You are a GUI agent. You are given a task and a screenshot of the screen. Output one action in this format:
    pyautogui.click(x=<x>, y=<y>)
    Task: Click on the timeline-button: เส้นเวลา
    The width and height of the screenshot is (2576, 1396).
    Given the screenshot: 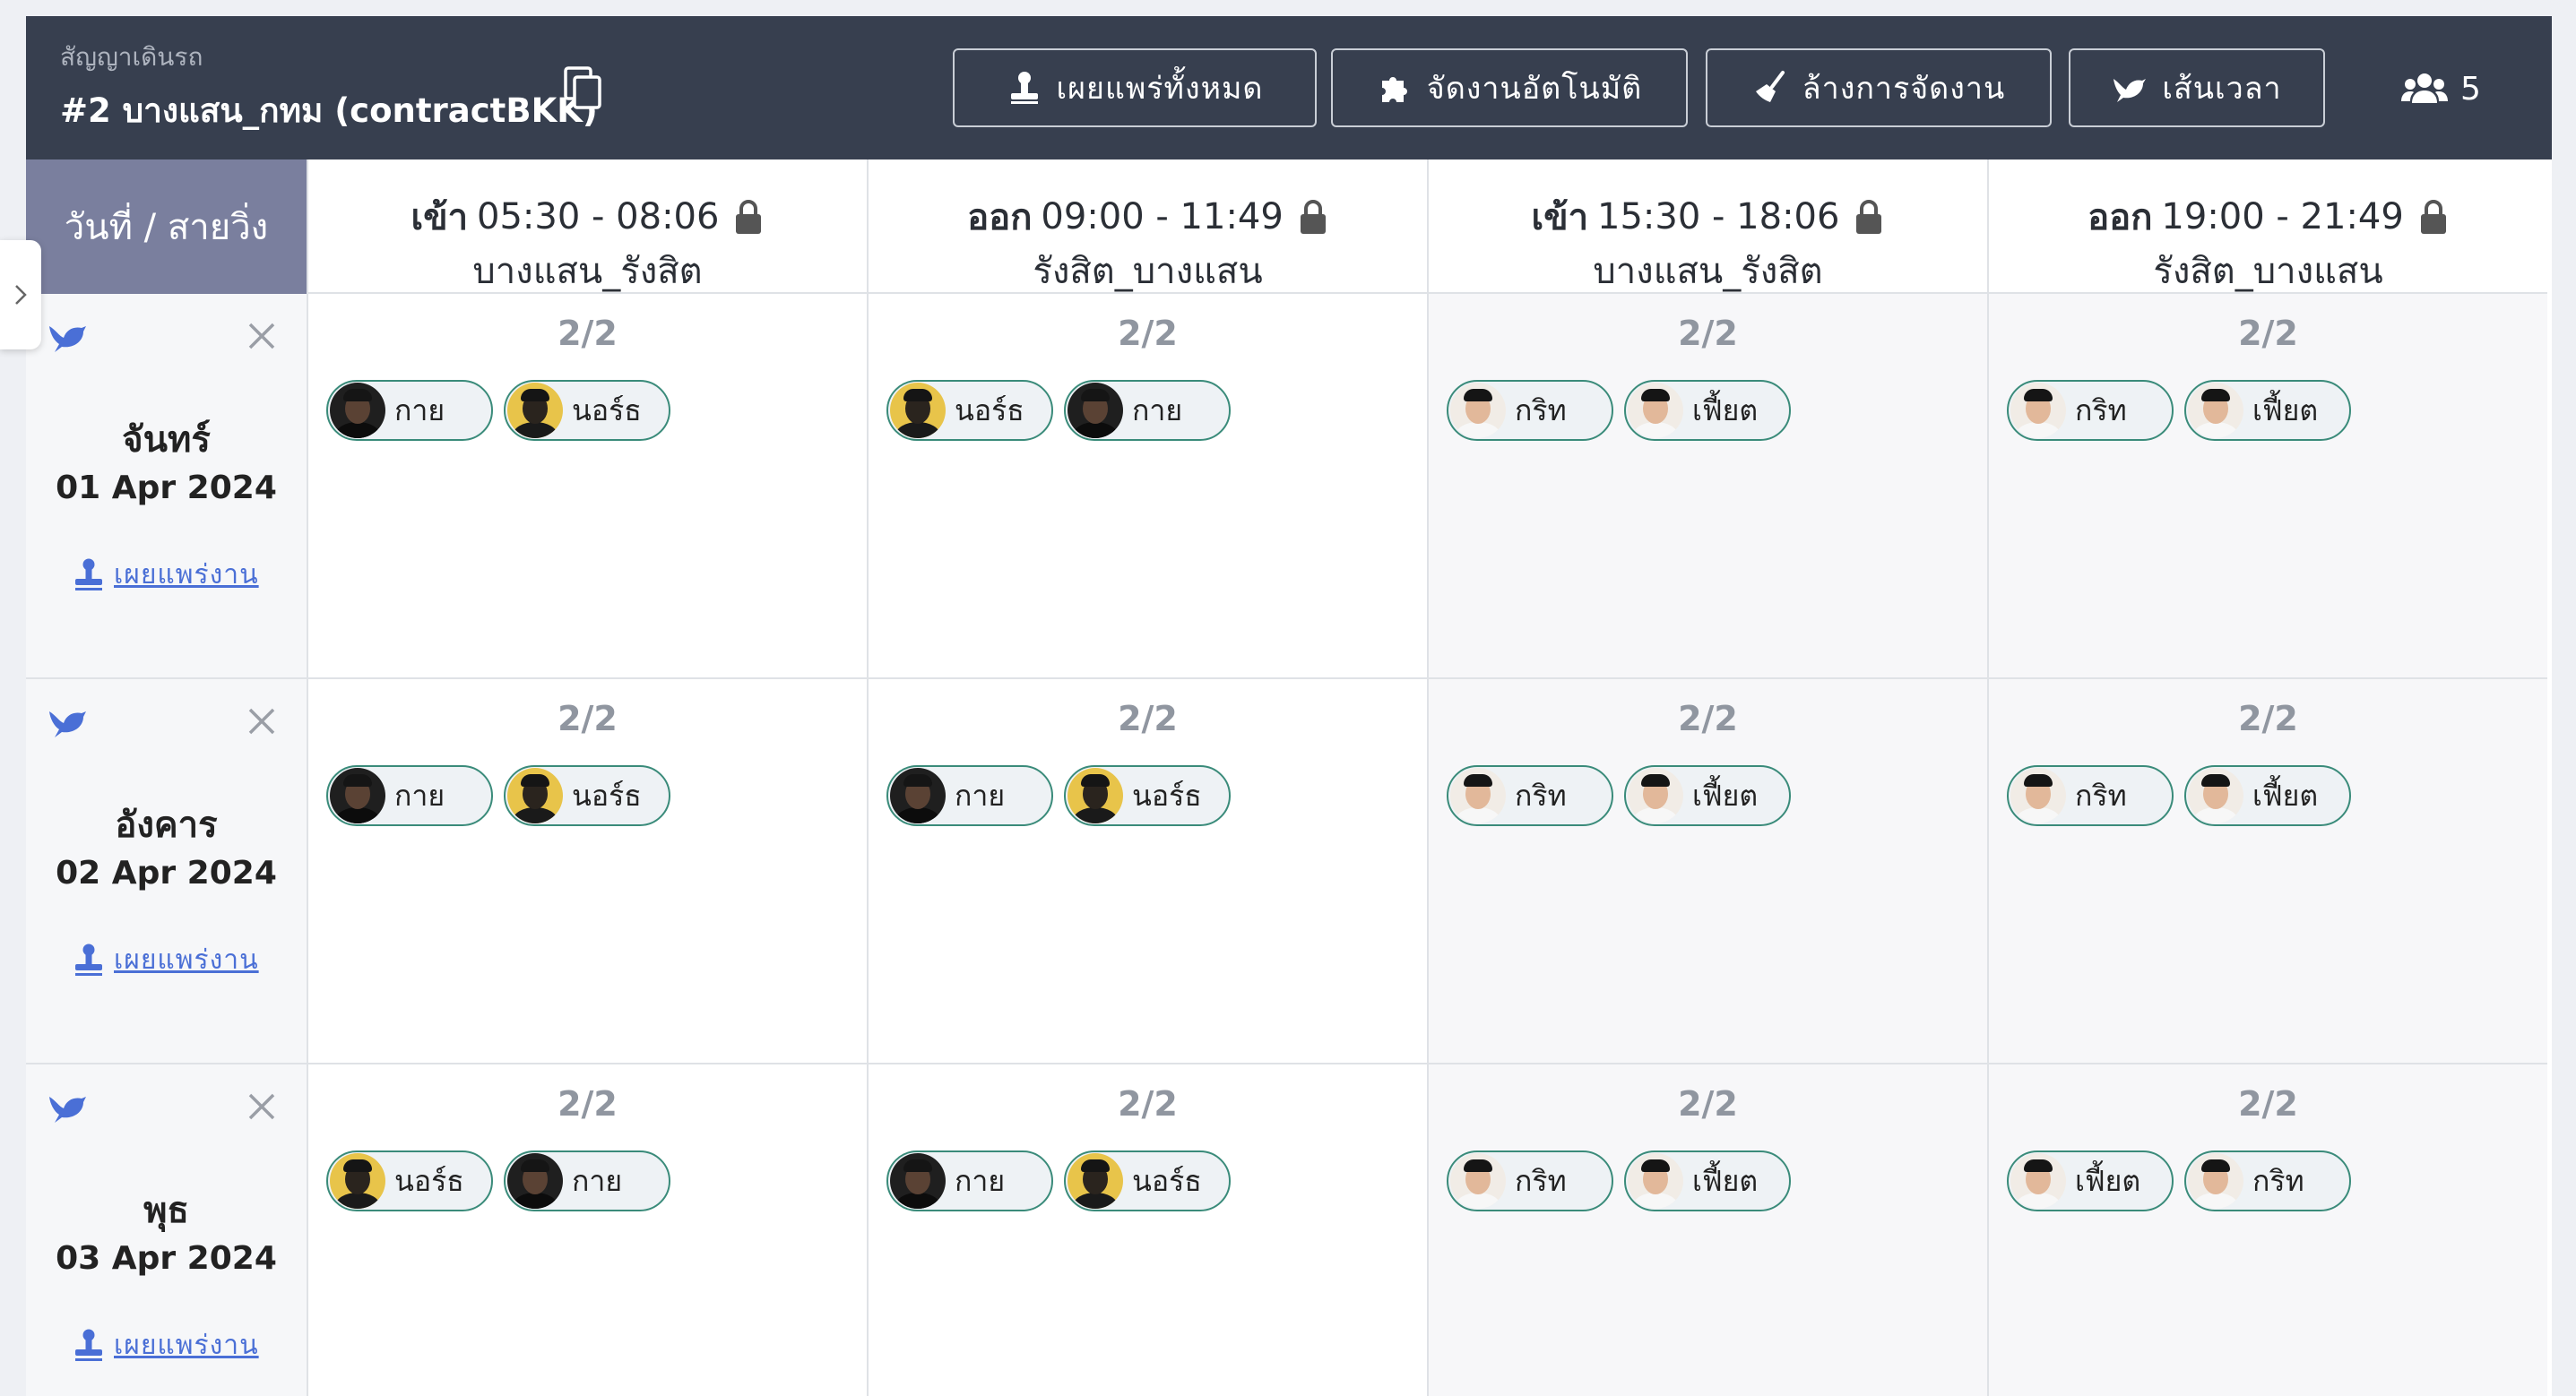 What is the action you would take?
    pyautogui.click(x=2197, y=88)
    